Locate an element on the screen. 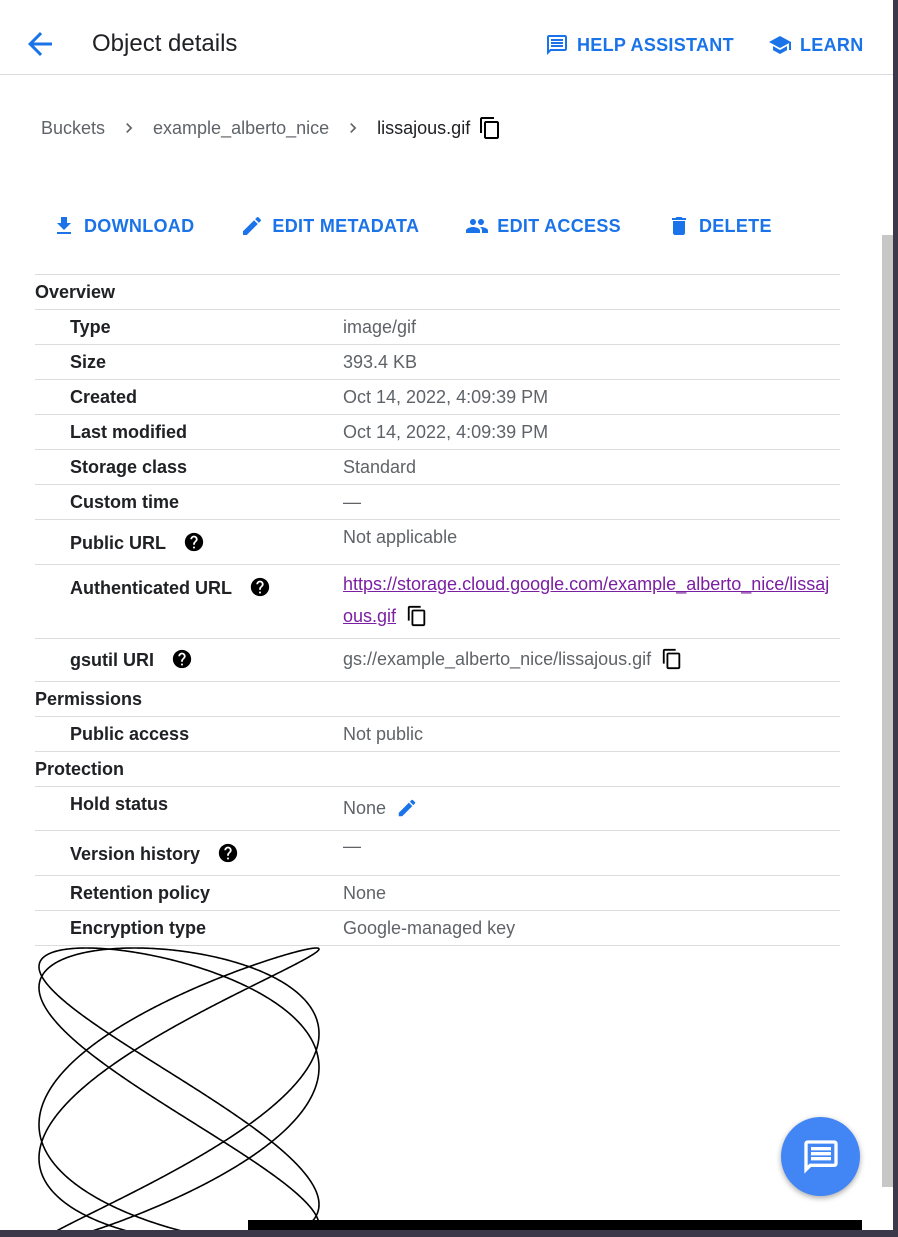 This screenshot has width=898, height=1237. section-permissions: Permissions is located at coordinates (437, 699).